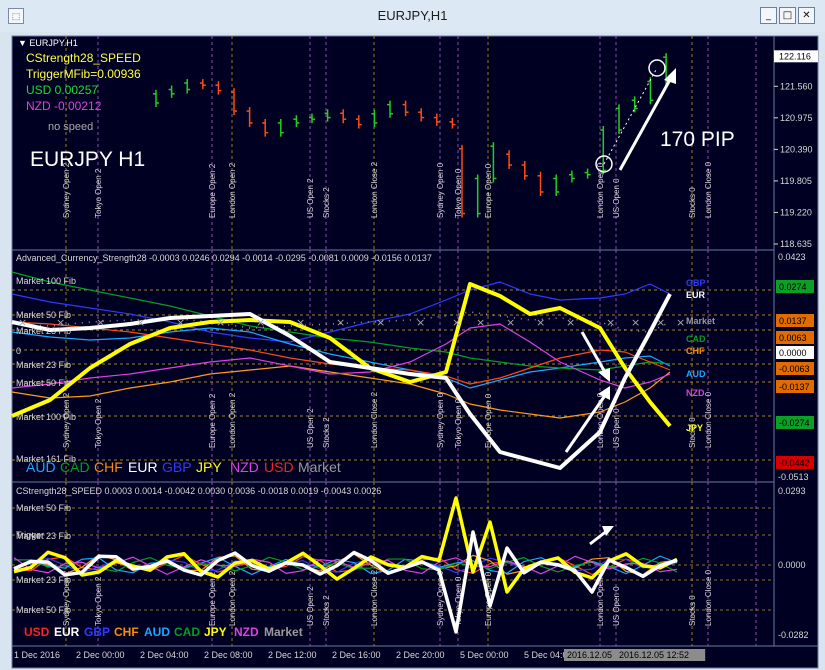 Image resolution: width=825 pixels, height=670 pixels. I want to click on session-label: Sydney Open 0, so click(440, 190).